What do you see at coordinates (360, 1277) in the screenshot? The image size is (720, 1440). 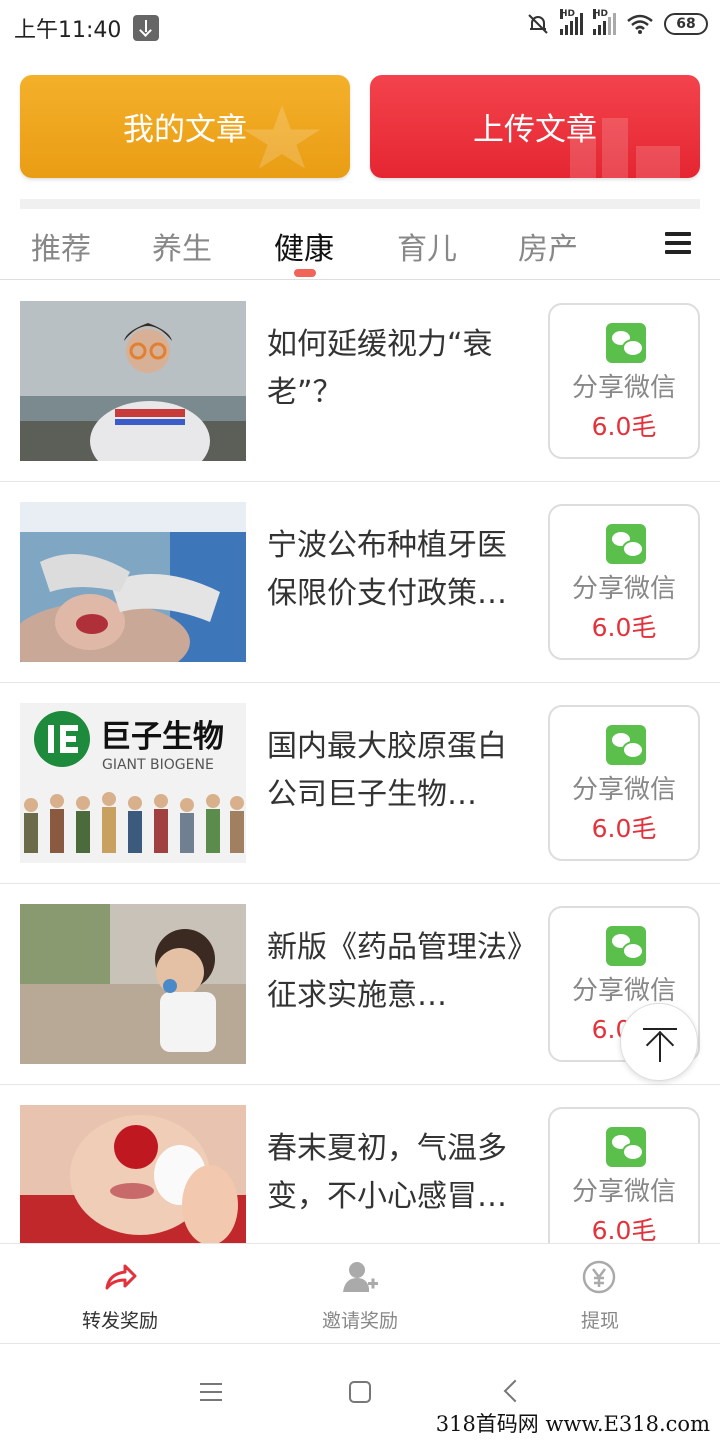 I see `add-user-icon` at bounding box center [360, 1277].